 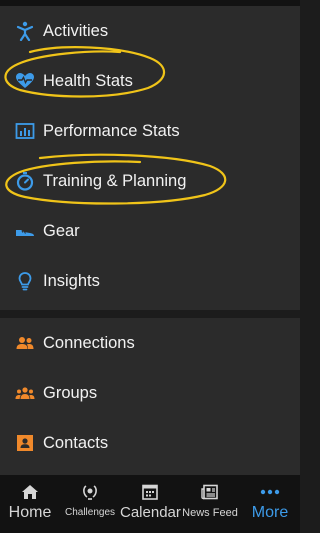 I want to click on menu-item-training-planning: Training & Planning, so click(x=150, y=181).